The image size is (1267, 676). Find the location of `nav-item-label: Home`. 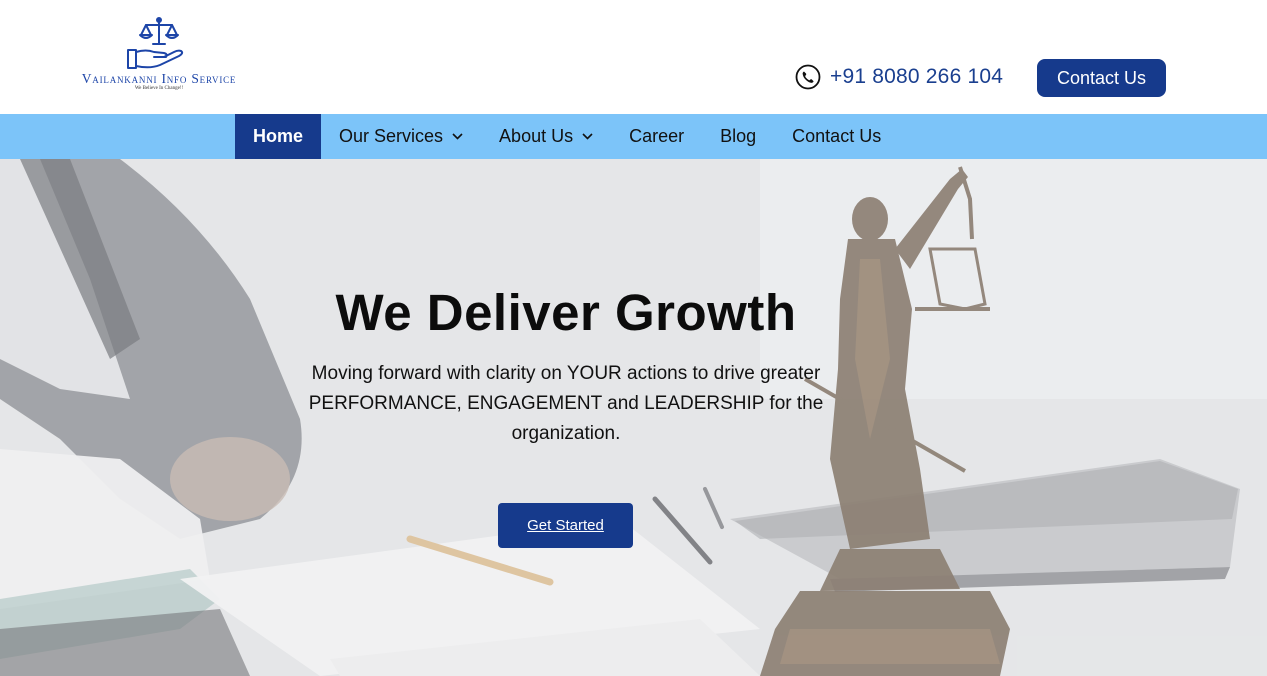

nav-item-label: Home is located at coordinates (278, 136).